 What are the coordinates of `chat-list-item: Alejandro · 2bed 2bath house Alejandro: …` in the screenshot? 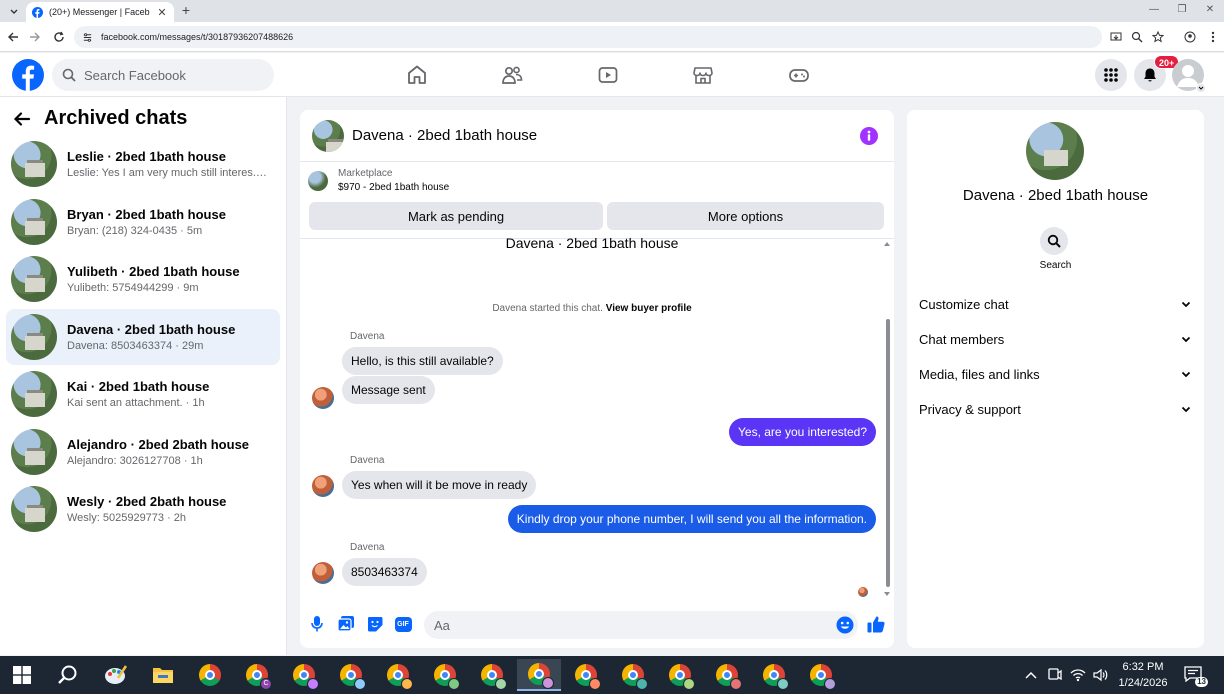 It's located at (143, 452).